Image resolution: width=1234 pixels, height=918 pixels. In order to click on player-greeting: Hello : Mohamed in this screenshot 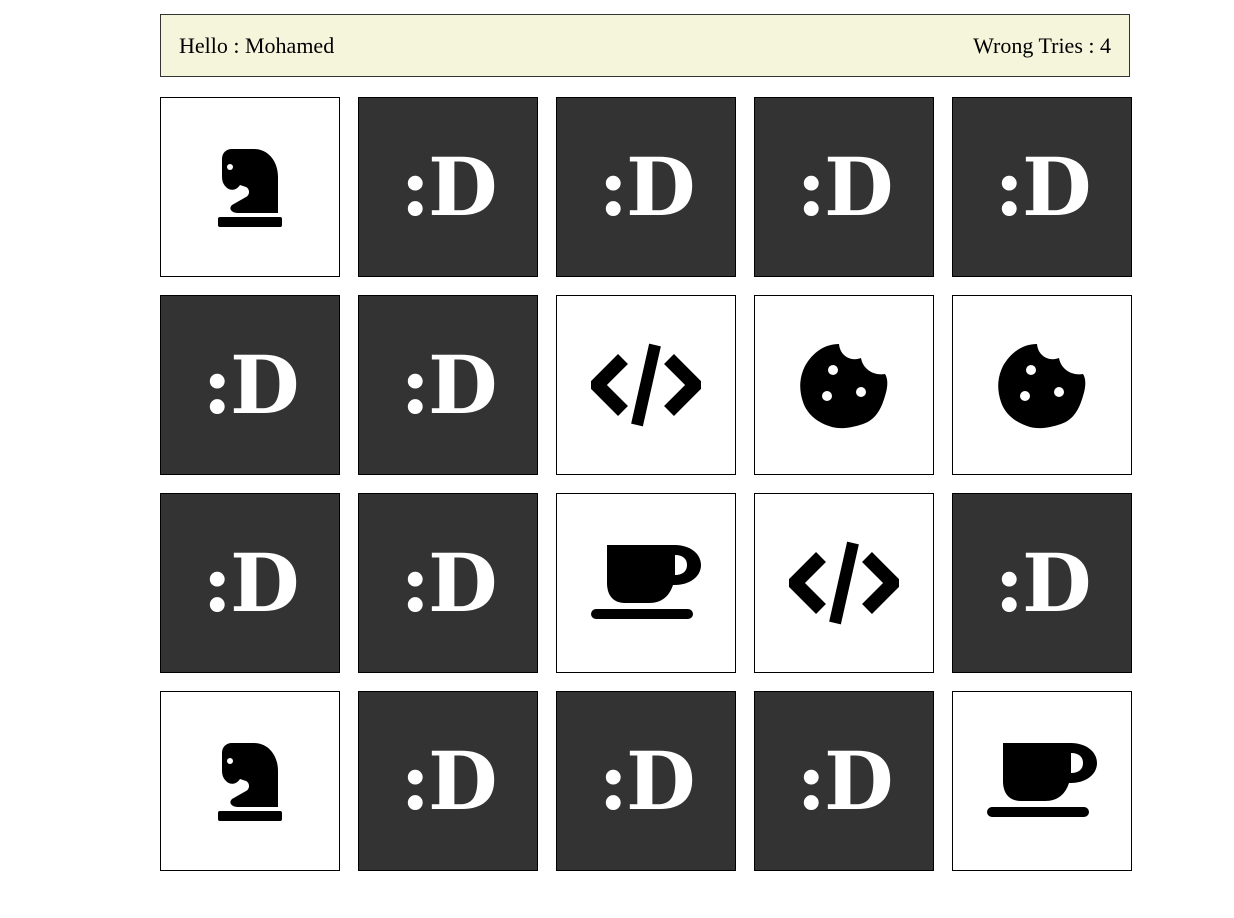, I will do `click(257, 45)`.